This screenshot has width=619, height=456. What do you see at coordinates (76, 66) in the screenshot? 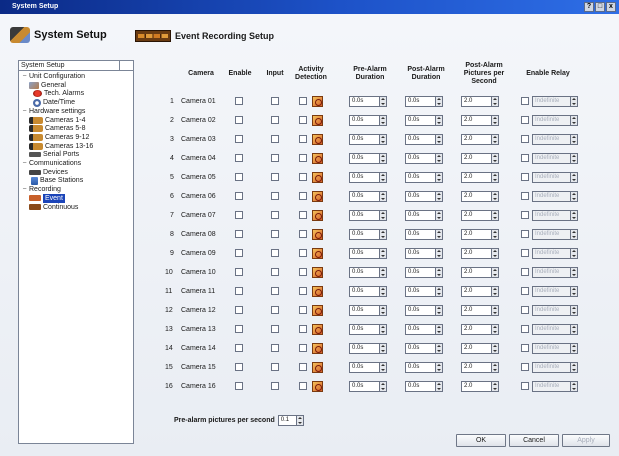
I see `tree-root: System Setup` at bounding box center [76, 66].